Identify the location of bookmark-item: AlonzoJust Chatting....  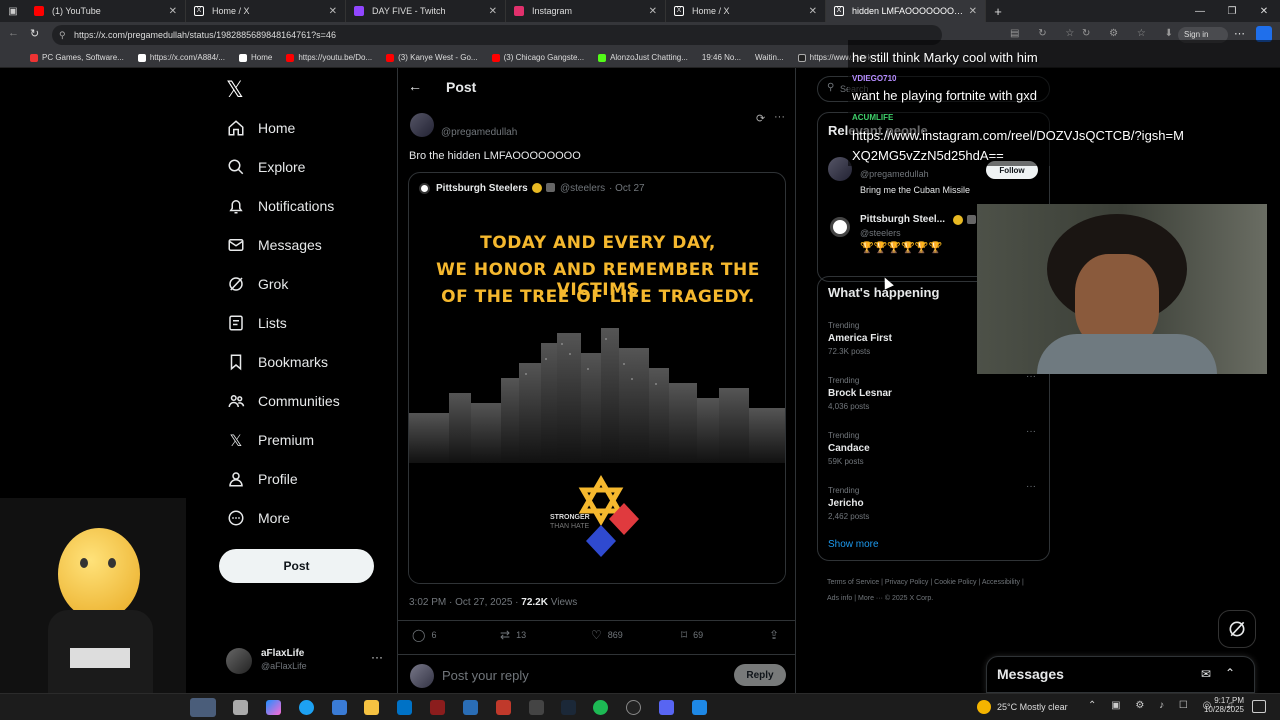
(643, 57).